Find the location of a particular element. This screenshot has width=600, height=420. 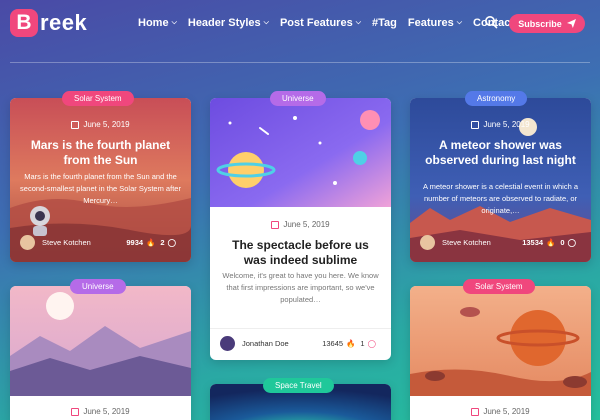

logo-mark: B is located at coordinates (24, 23).